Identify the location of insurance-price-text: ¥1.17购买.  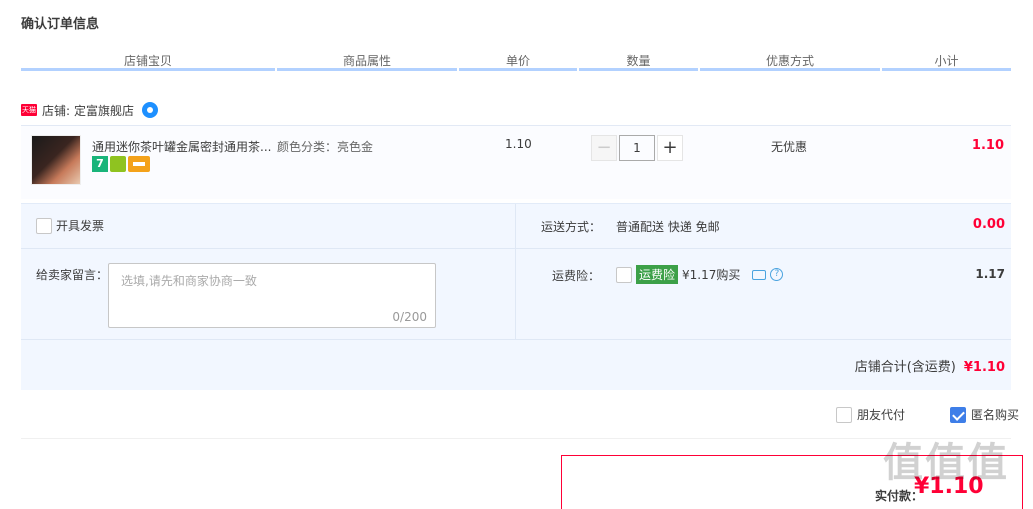
(711, 275).